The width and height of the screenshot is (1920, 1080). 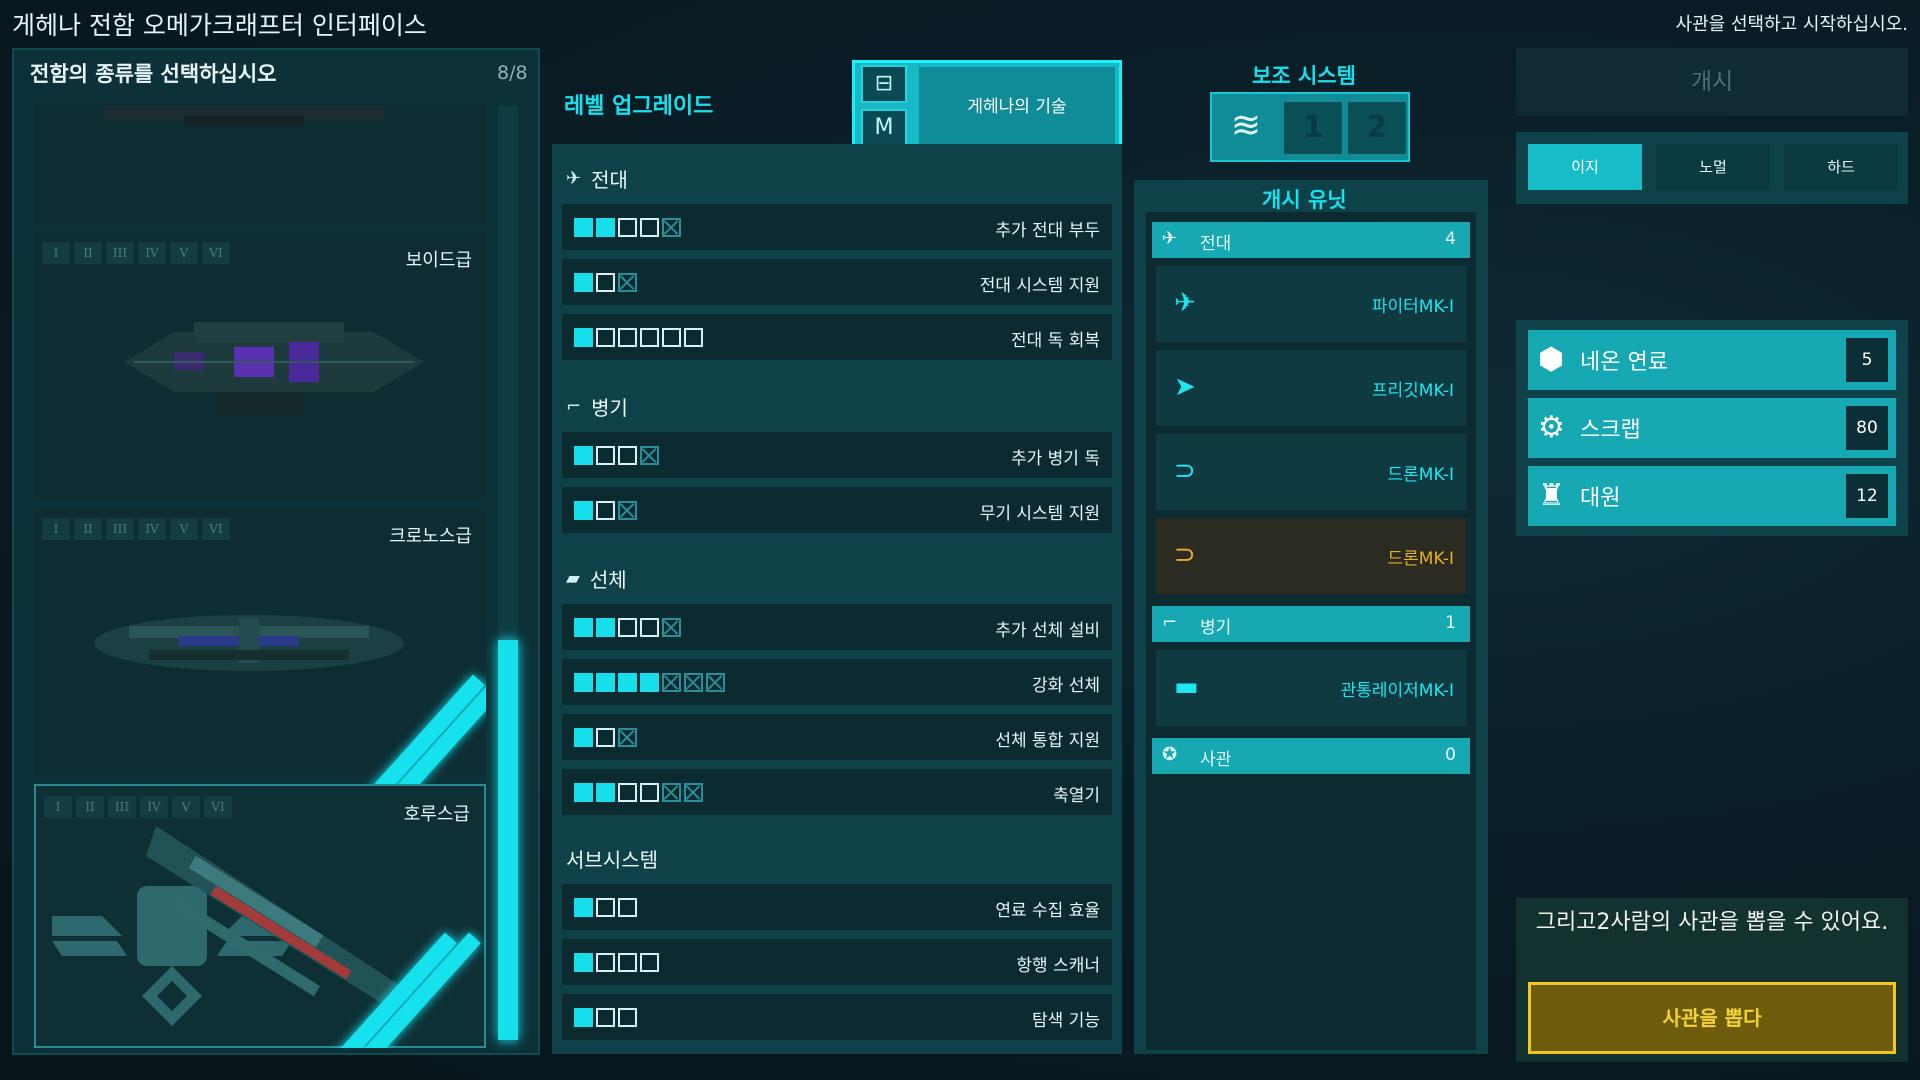 I want to click on draft-message: 그리고2사람의 사관을 뽑을 수 있어요., so click(x=1712, y=922).